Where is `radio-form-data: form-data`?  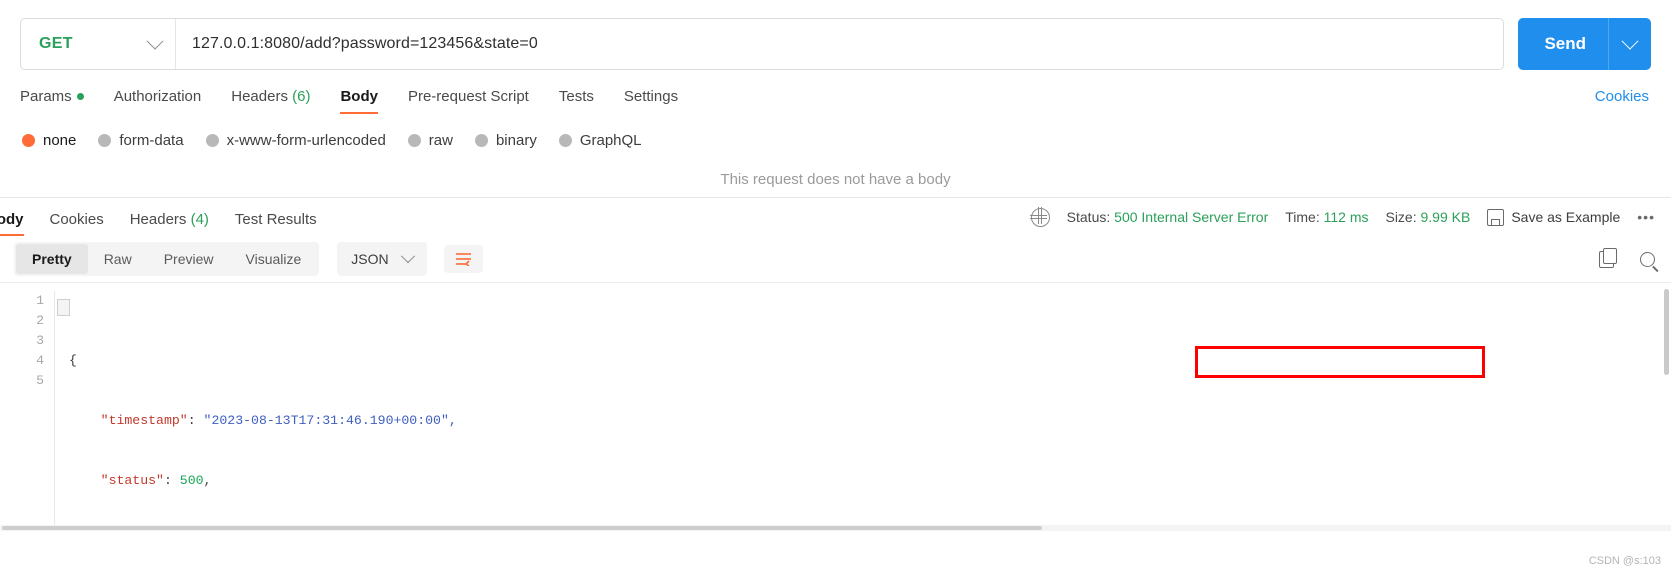 radio-form-data: form-data is located at coordinates (141, 140).